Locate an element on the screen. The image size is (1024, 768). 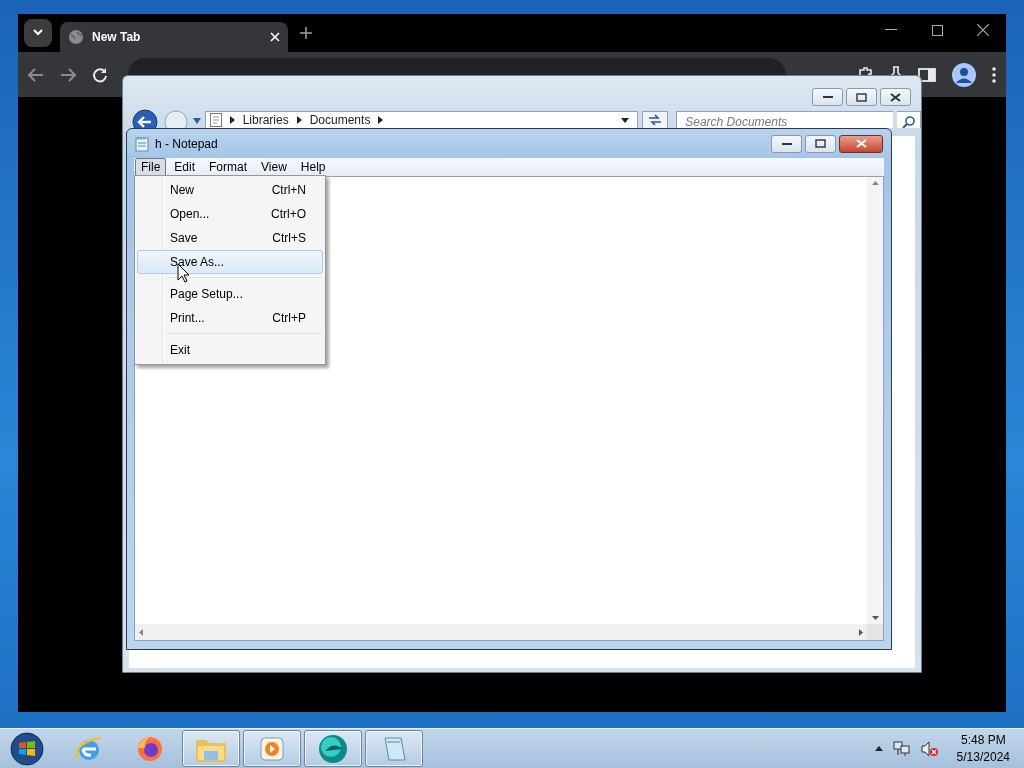
puzzle-icon is located at coordinates (866, 70).